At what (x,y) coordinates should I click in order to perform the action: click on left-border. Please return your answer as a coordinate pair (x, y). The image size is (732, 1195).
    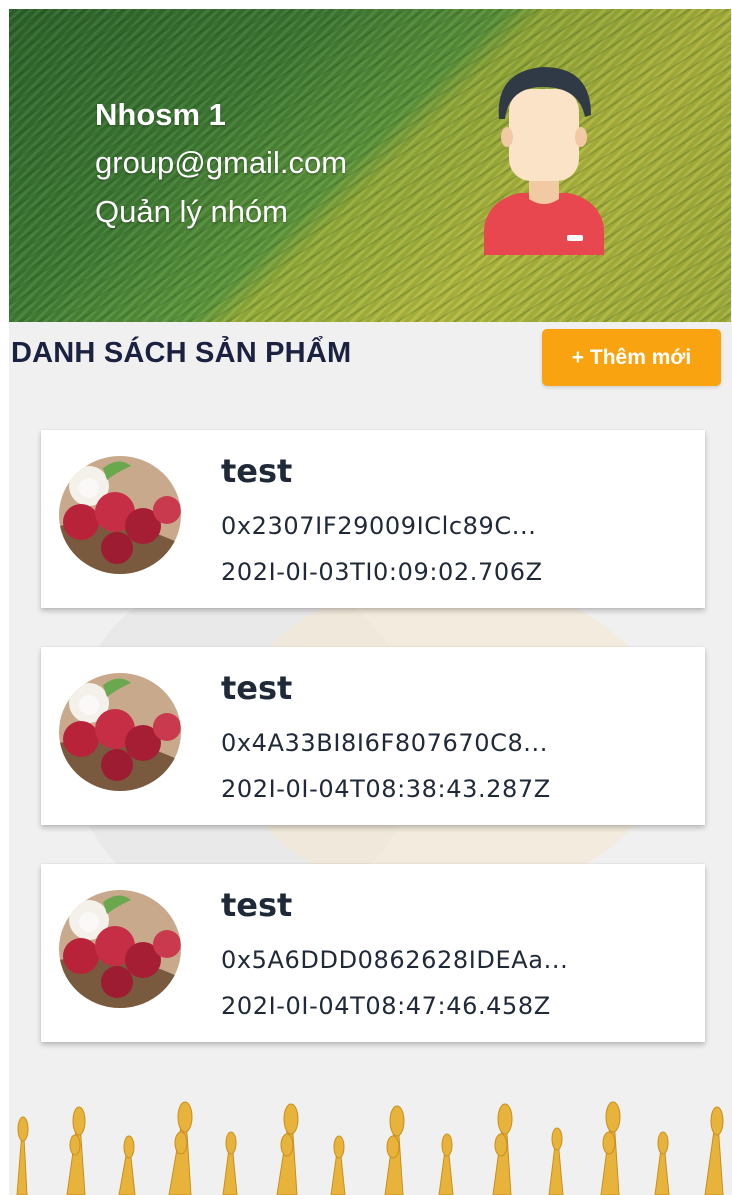
    Looking at the image, I should click on (4, 597).